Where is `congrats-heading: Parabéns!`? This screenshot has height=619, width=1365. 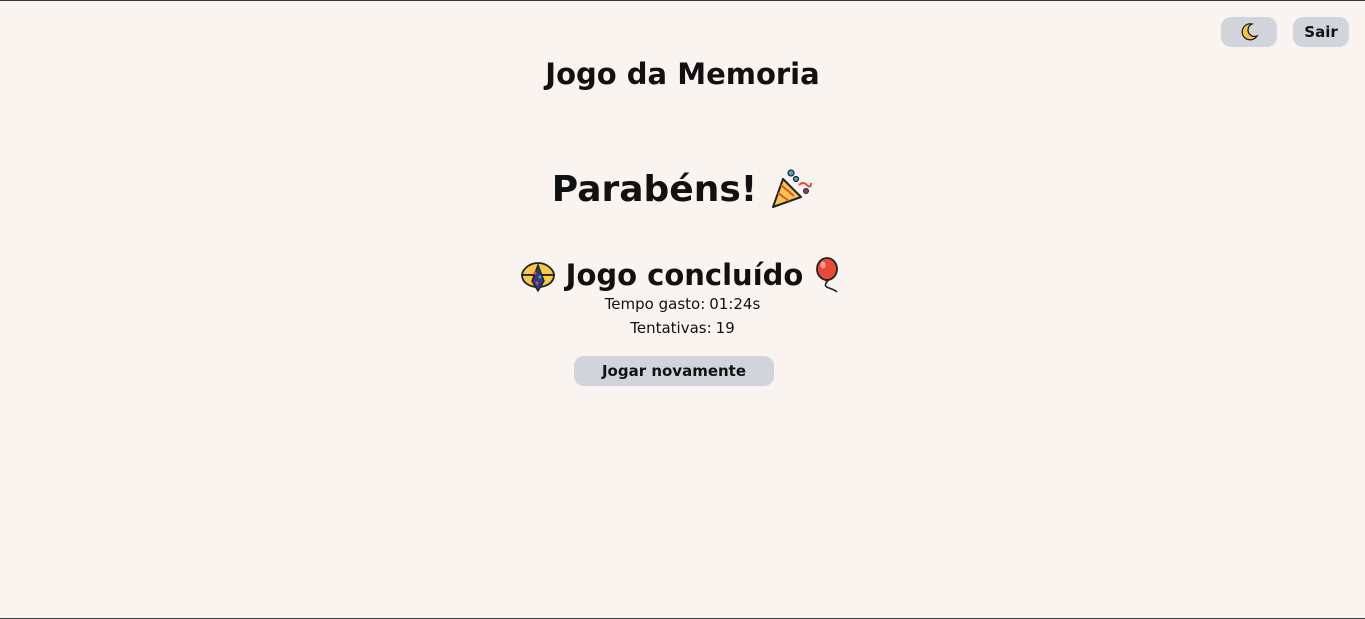
congrats-heading: Parabéns! is located at coordinates (682, 189).